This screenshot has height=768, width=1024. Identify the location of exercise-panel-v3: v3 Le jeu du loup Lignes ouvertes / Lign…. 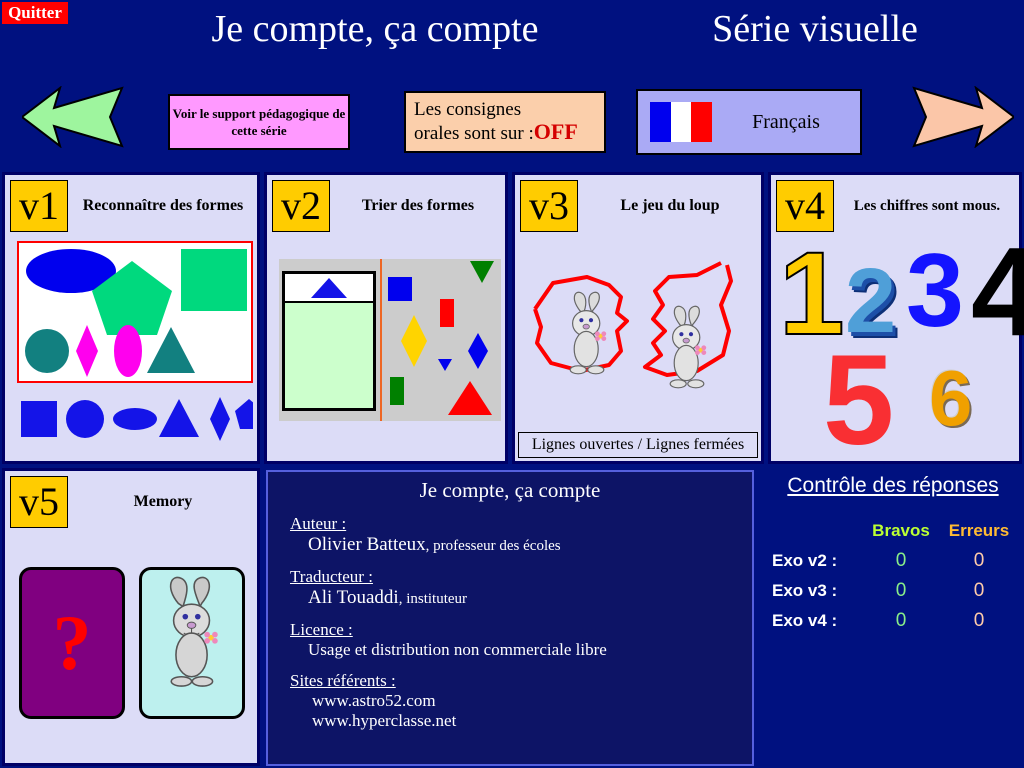
(638, 318).